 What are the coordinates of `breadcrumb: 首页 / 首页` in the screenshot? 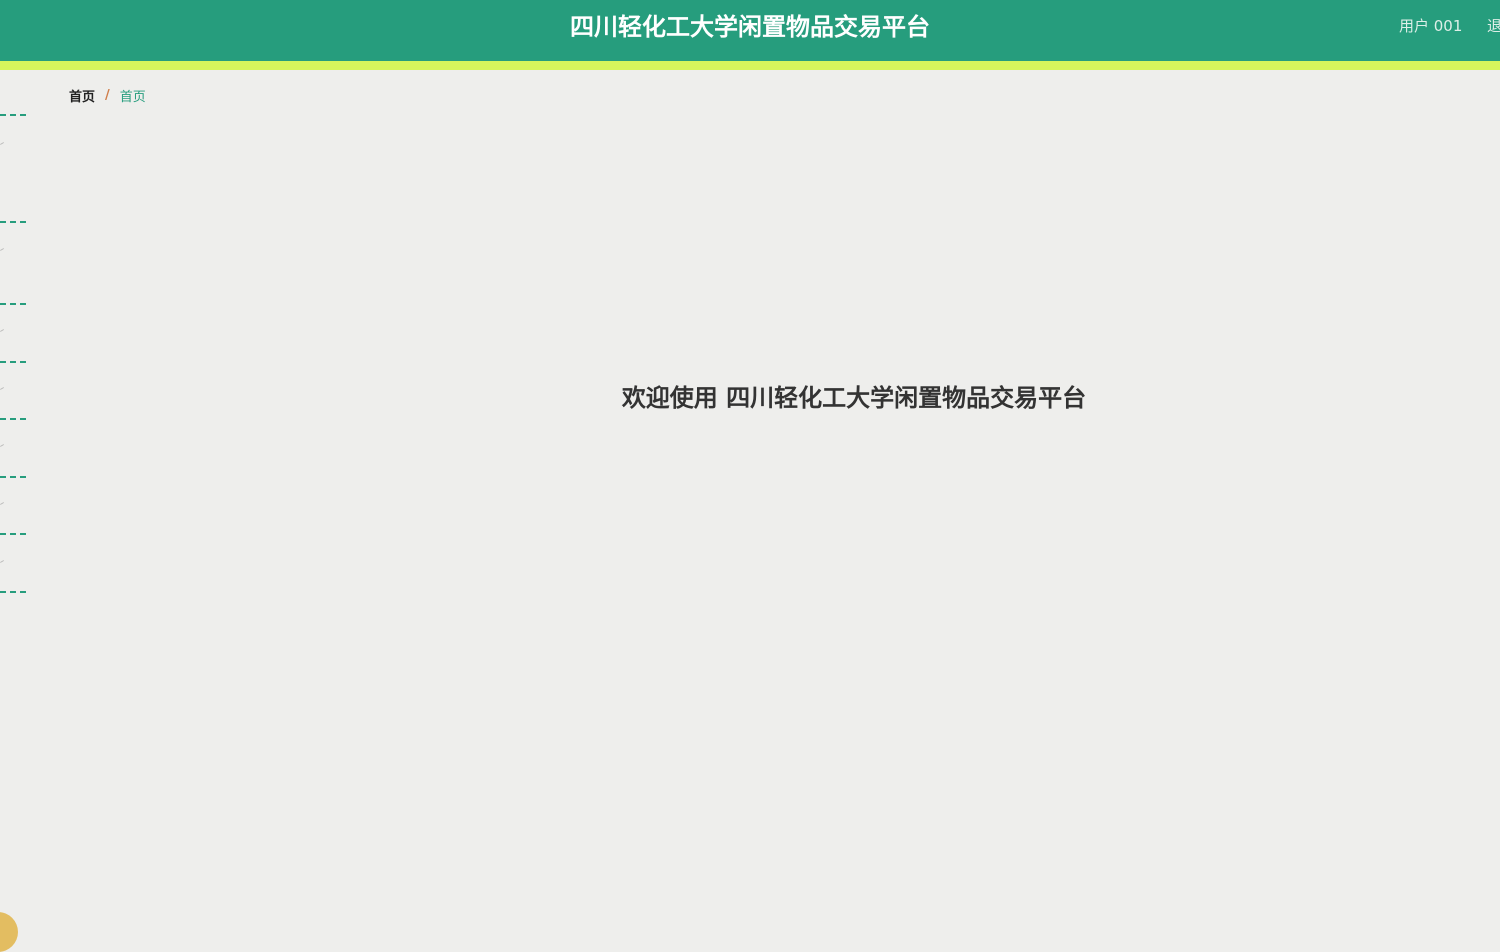 It's located at (107, 95).